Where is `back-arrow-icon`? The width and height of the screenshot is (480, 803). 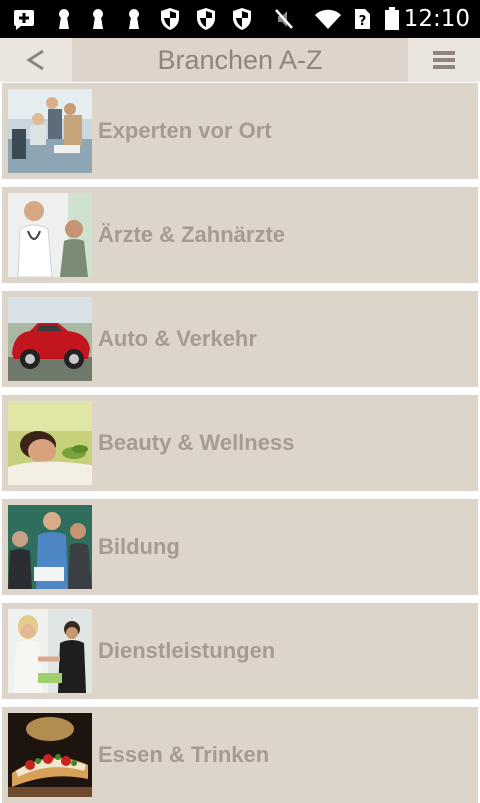 back-arrow-icon is located at coordinates (35, 60).